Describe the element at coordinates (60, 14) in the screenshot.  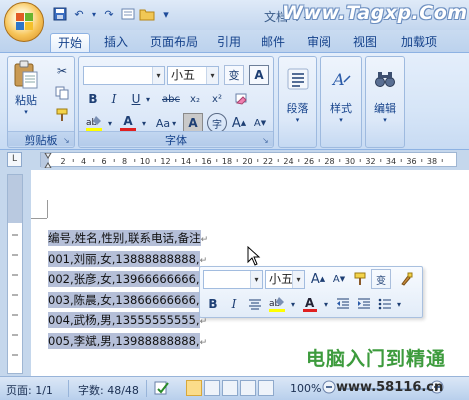
I see `save-icon` at that location.